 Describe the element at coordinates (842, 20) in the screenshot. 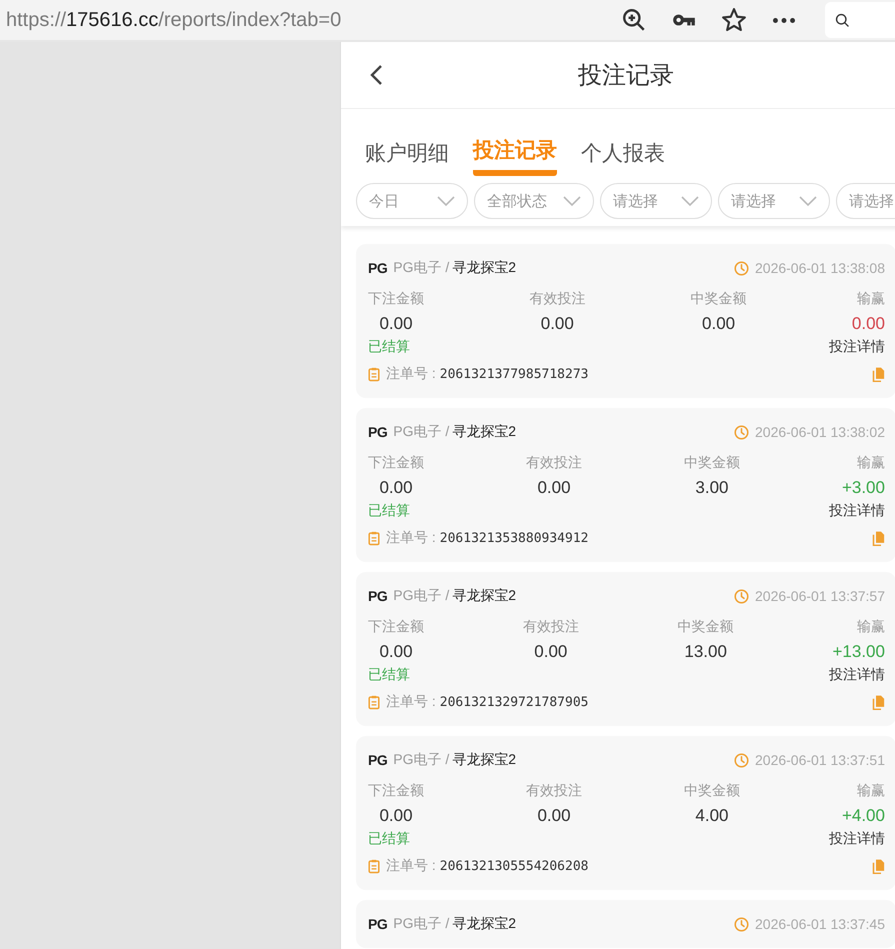

I see `search-icon` at that location.